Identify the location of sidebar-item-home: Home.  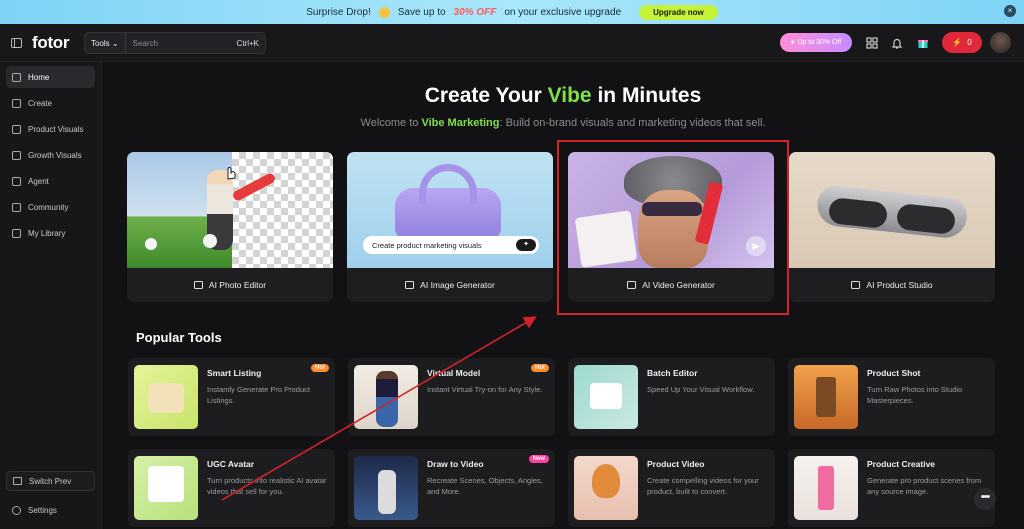
(50, 77).